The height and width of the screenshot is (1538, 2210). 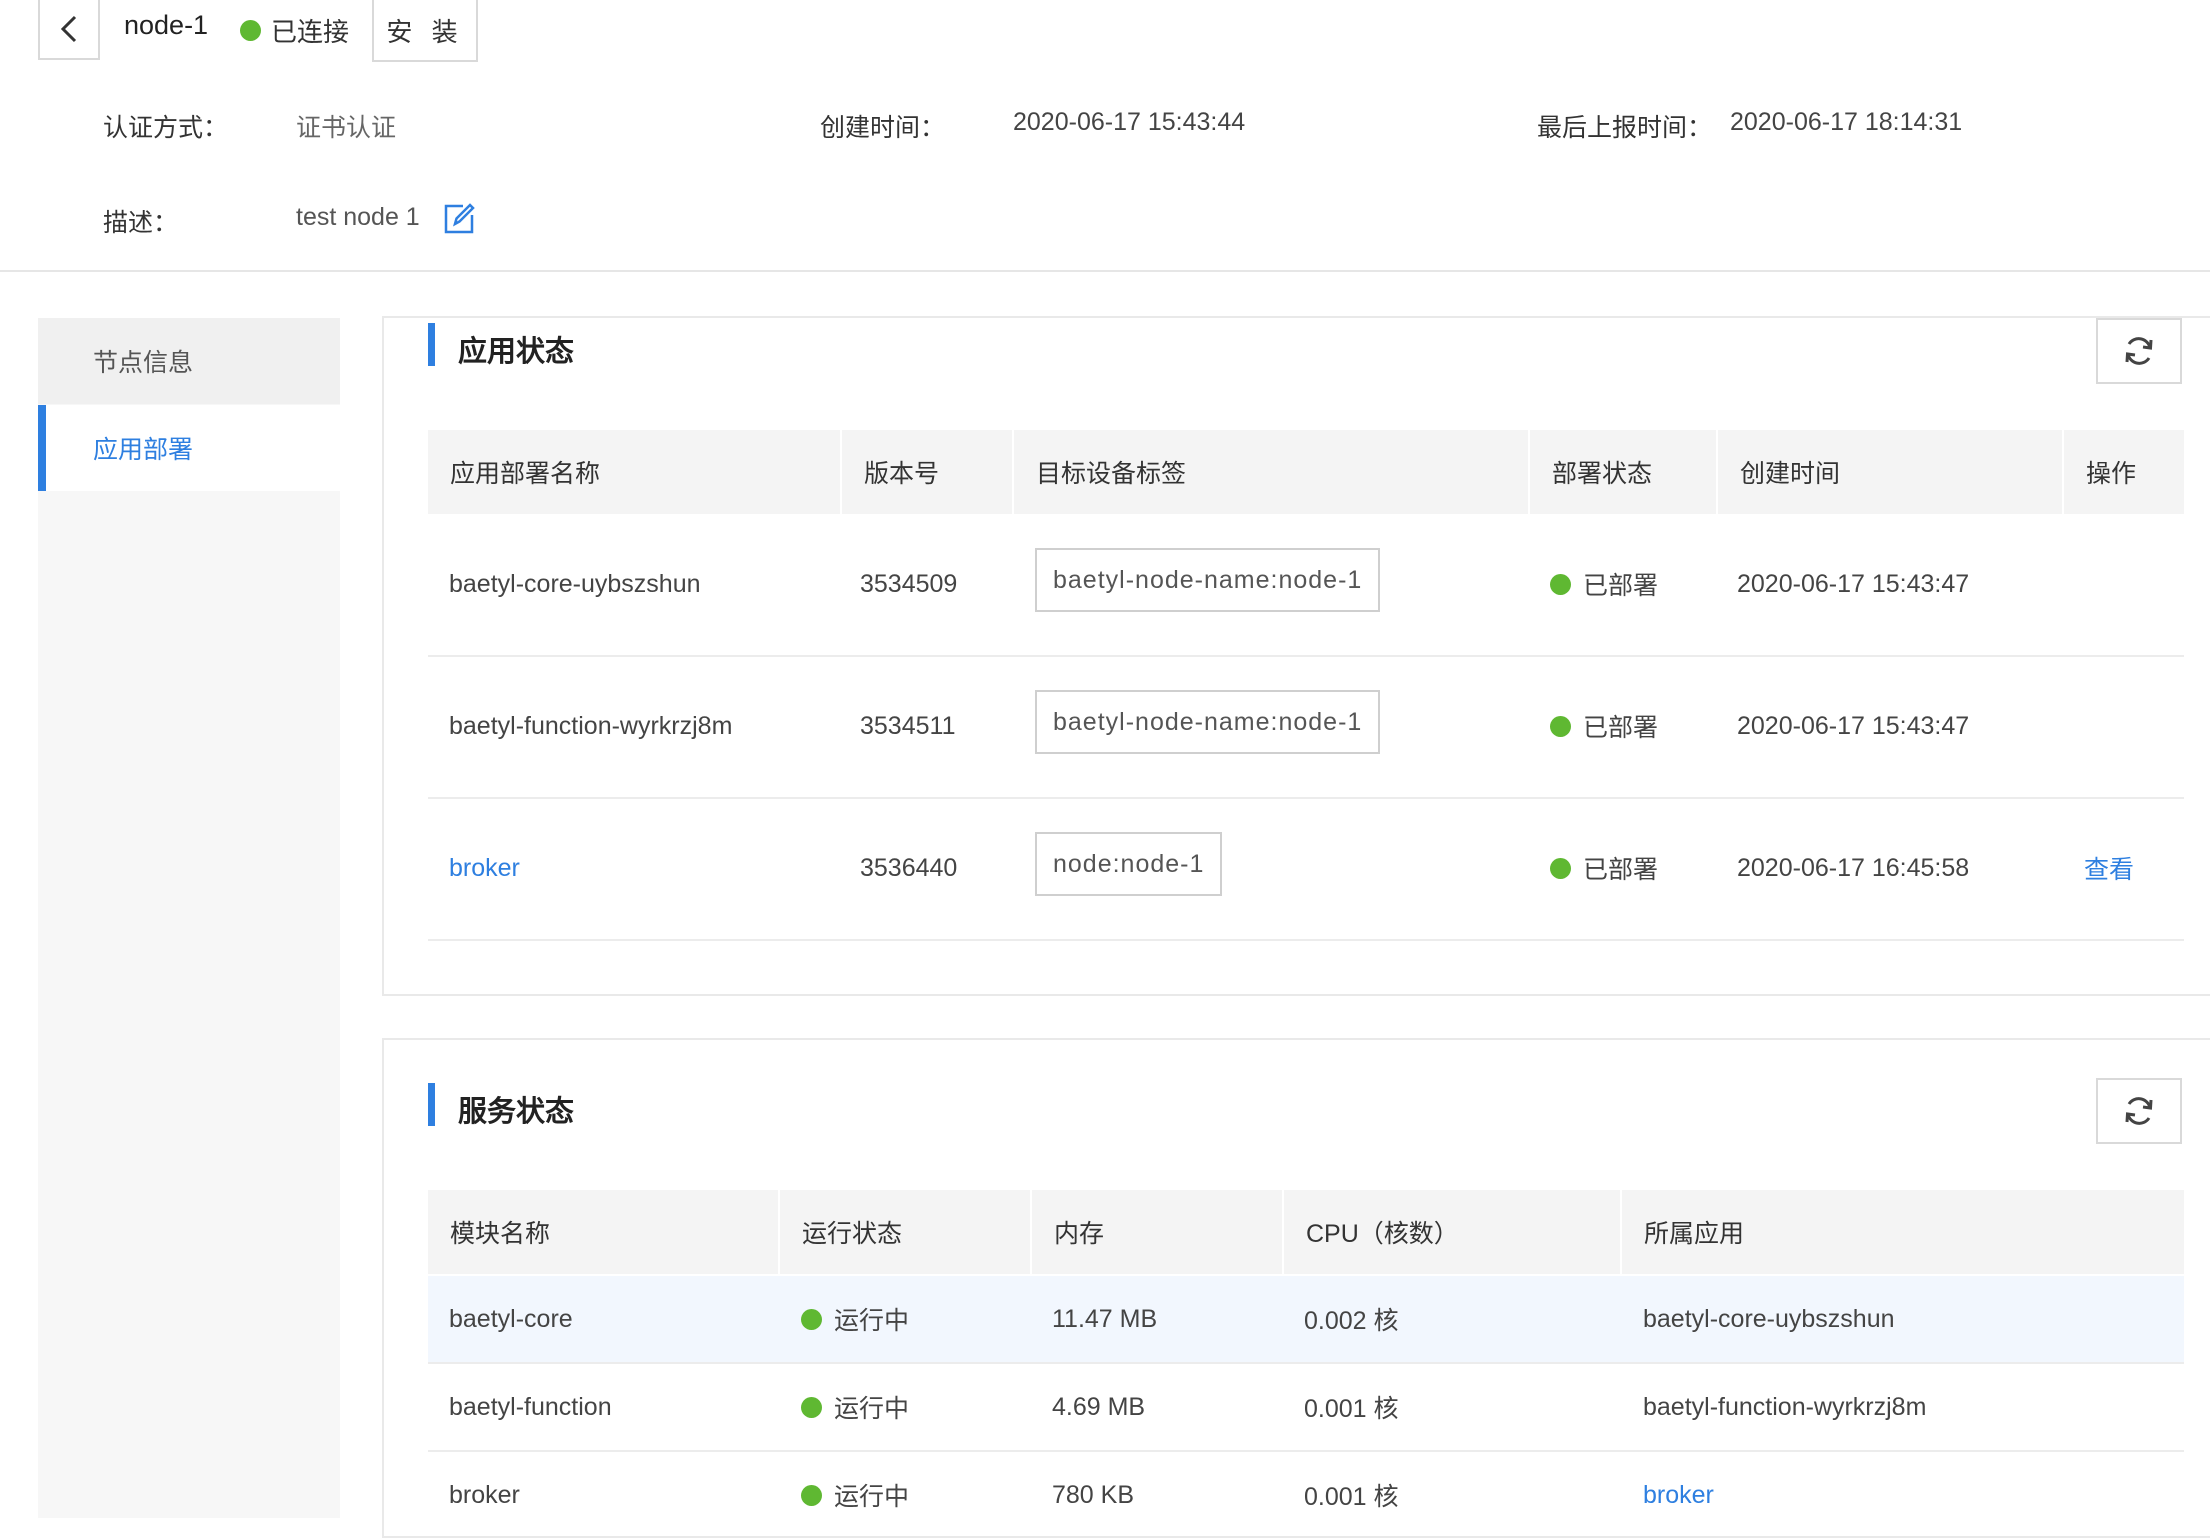 I want to click on col-header-cpu: CPU（核数）, so click(x=1452, y=1232).